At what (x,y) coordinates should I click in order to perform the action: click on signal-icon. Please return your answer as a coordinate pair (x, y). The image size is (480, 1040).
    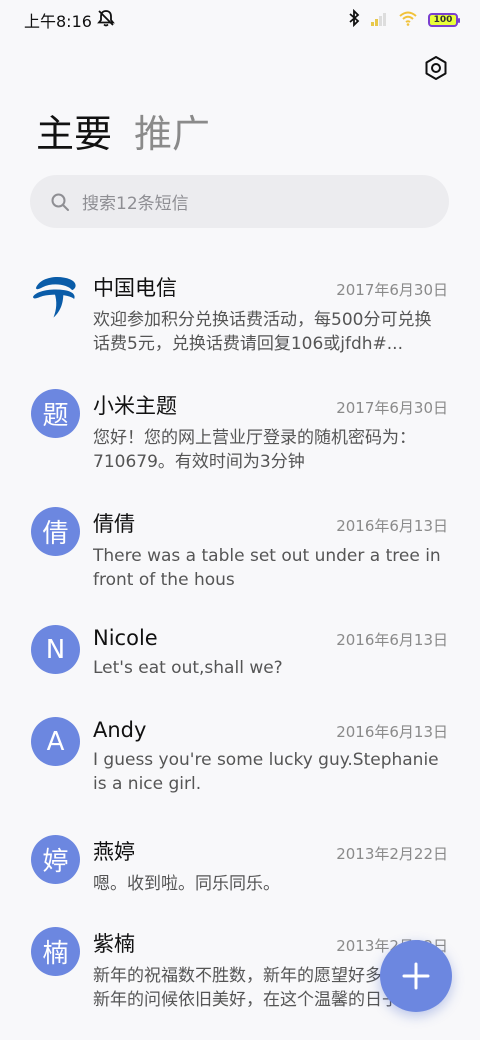
    Looking at the image, I should click on (379, 20).